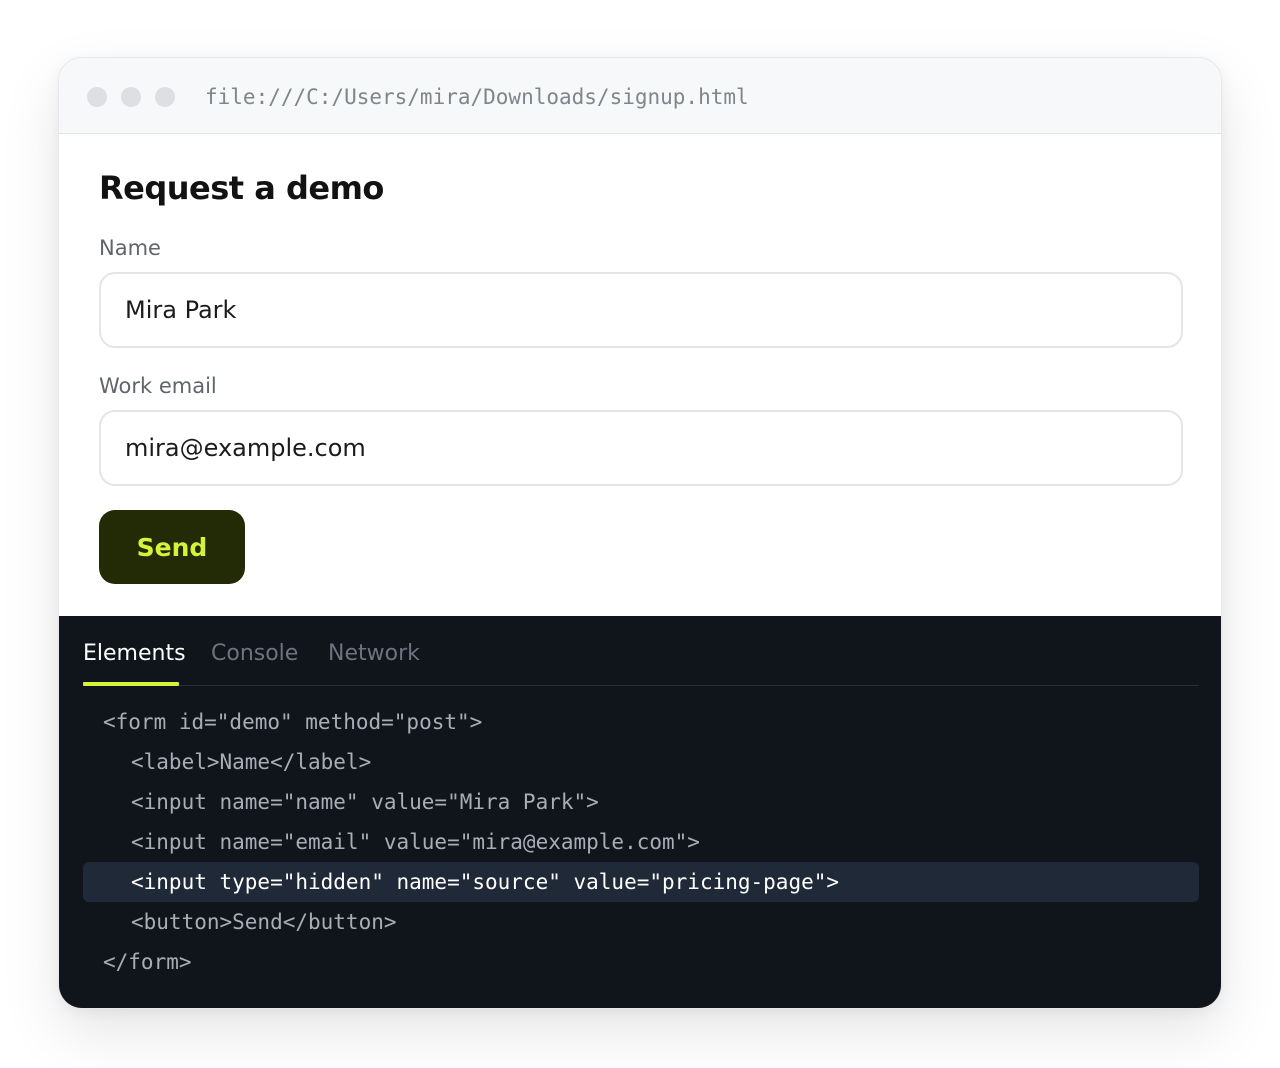  I want to click on email-label: Work email, so click(158, 386).